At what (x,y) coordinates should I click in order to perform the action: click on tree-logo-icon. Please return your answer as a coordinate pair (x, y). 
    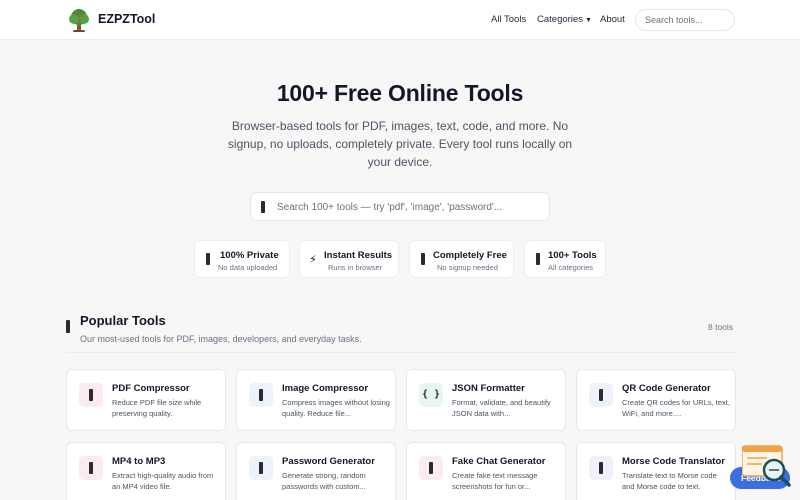
    Looking at the image, I should click on (79, 20).